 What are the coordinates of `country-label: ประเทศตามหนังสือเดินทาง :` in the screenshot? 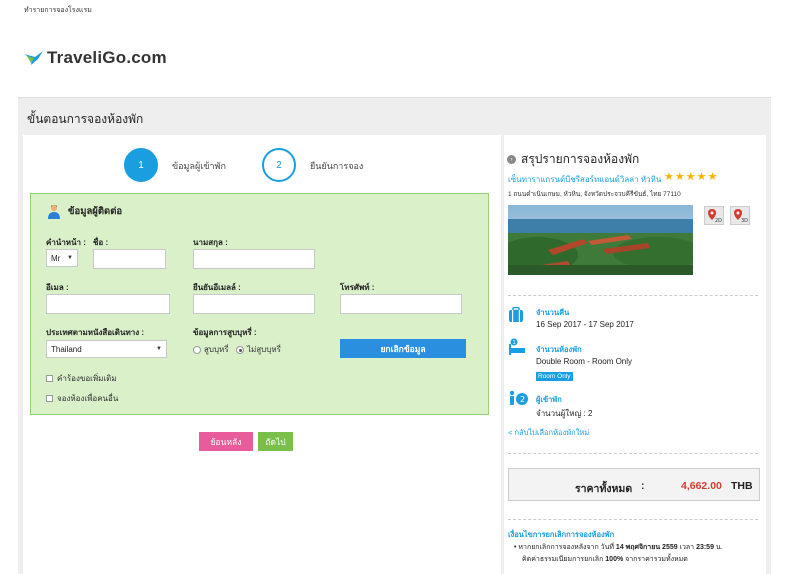 It's located at (95, 332).